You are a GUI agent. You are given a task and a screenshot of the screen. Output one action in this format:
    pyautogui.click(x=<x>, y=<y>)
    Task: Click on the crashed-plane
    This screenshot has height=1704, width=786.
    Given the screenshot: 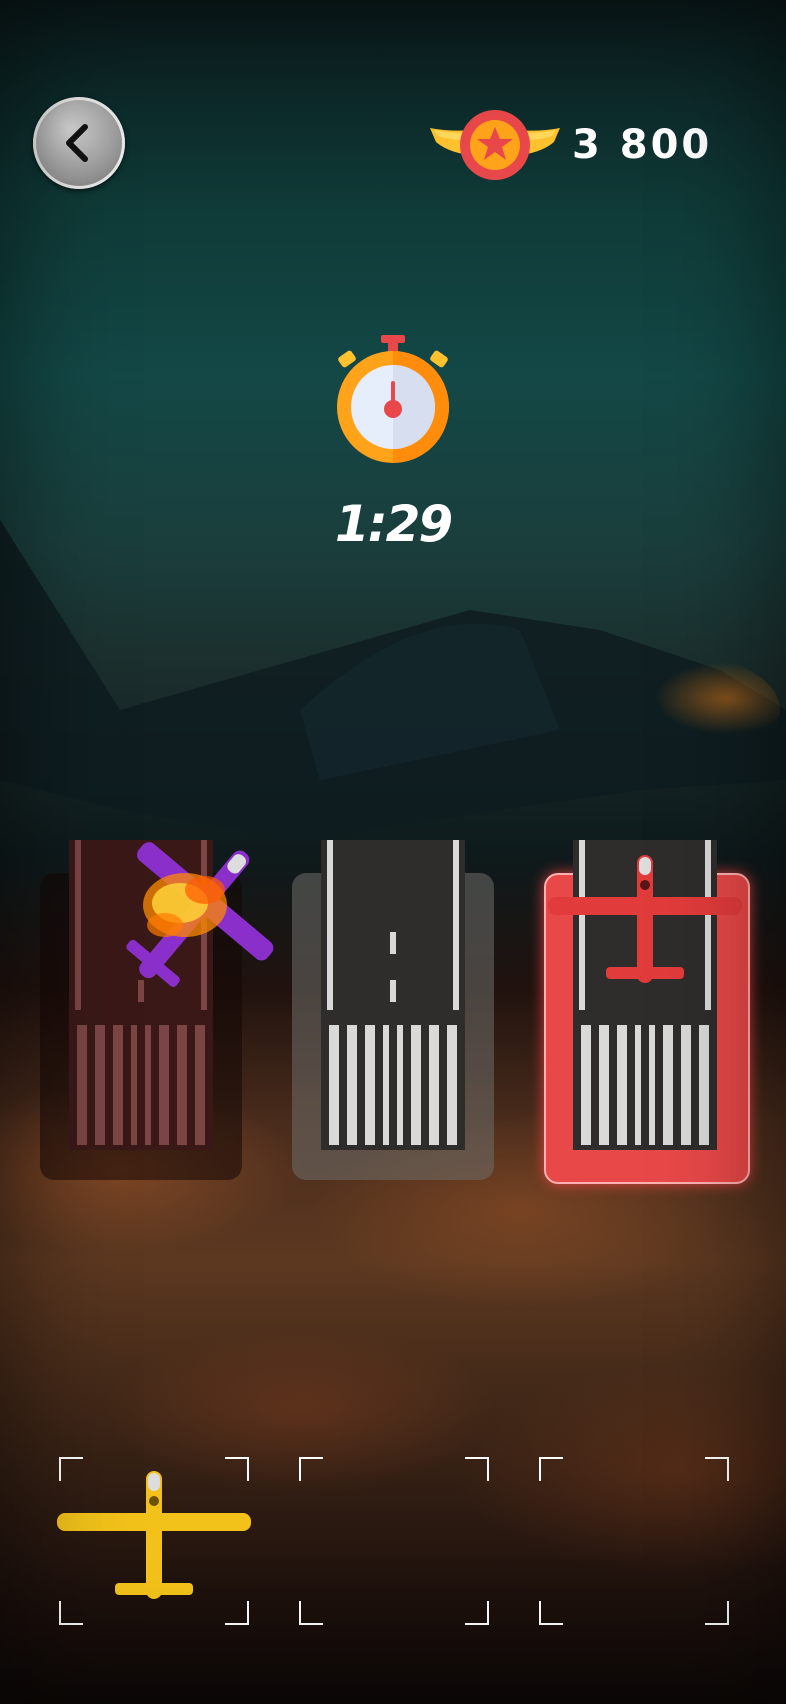 What is the action you would take?
    pyautogui.click(x=200, y=914)
    